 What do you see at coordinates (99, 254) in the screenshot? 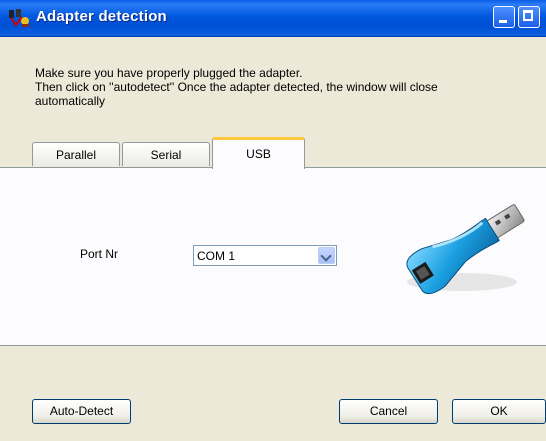
I see `port-nr-label: Port Nr` at bounding box center [99, 254].